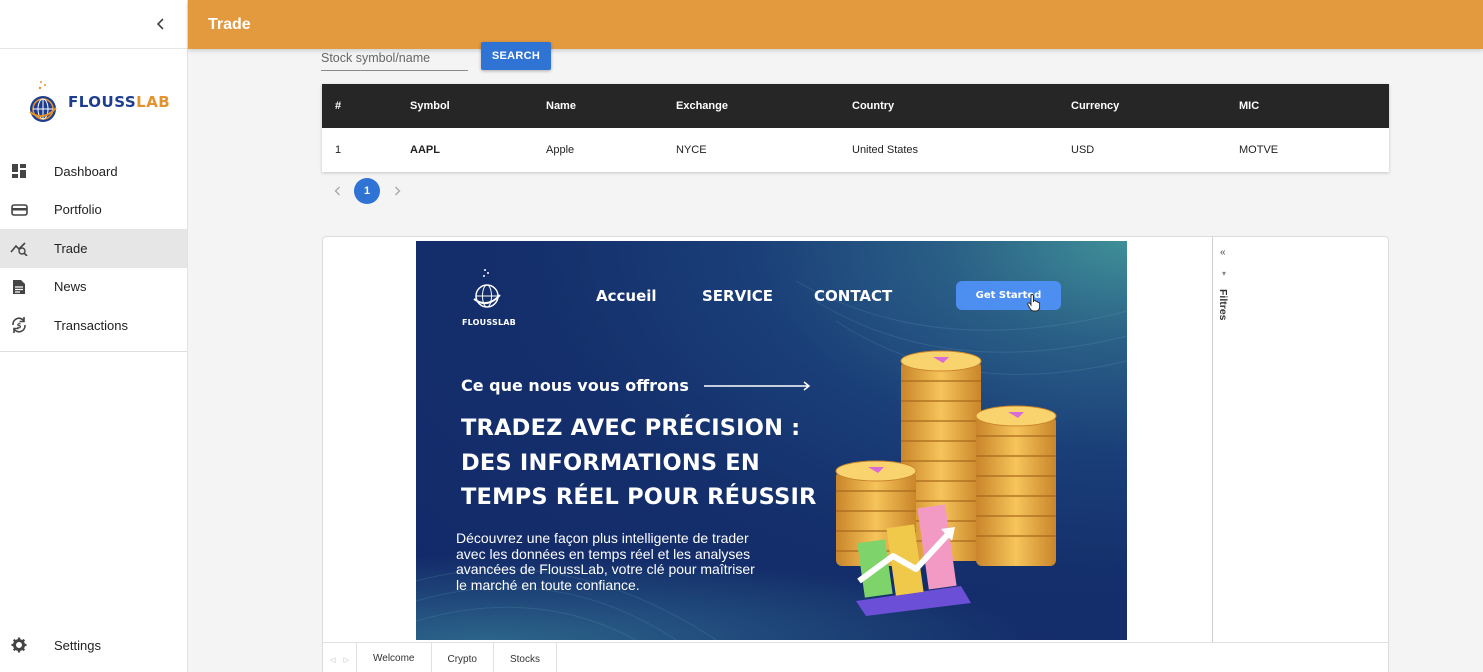 This screenshot has height=672, width=1483. Describe the element at coordinates (575, 385) in the screenshot. I see `banner-subtitle-text: Ce que nous vous offrons` at that location.